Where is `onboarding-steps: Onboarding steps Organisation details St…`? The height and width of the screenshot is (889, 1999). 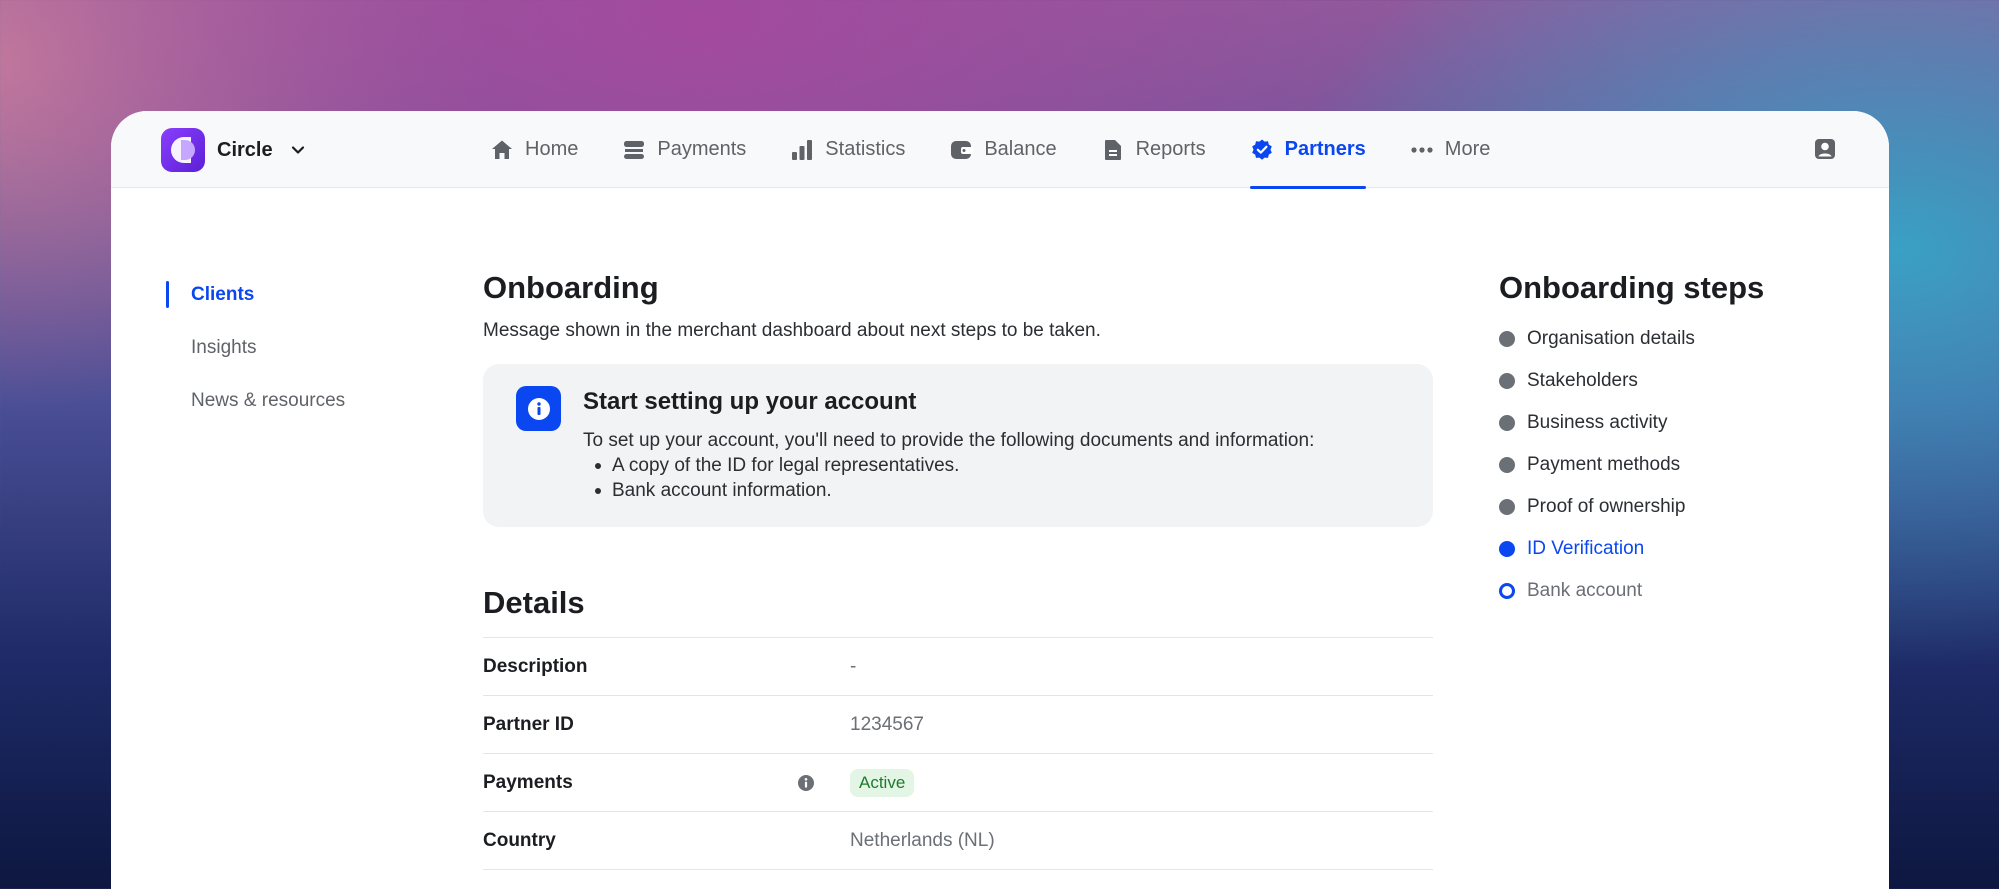
onboarding-steps: Onboarding steps Organisation details St… is located at coordinates (1631, 440).